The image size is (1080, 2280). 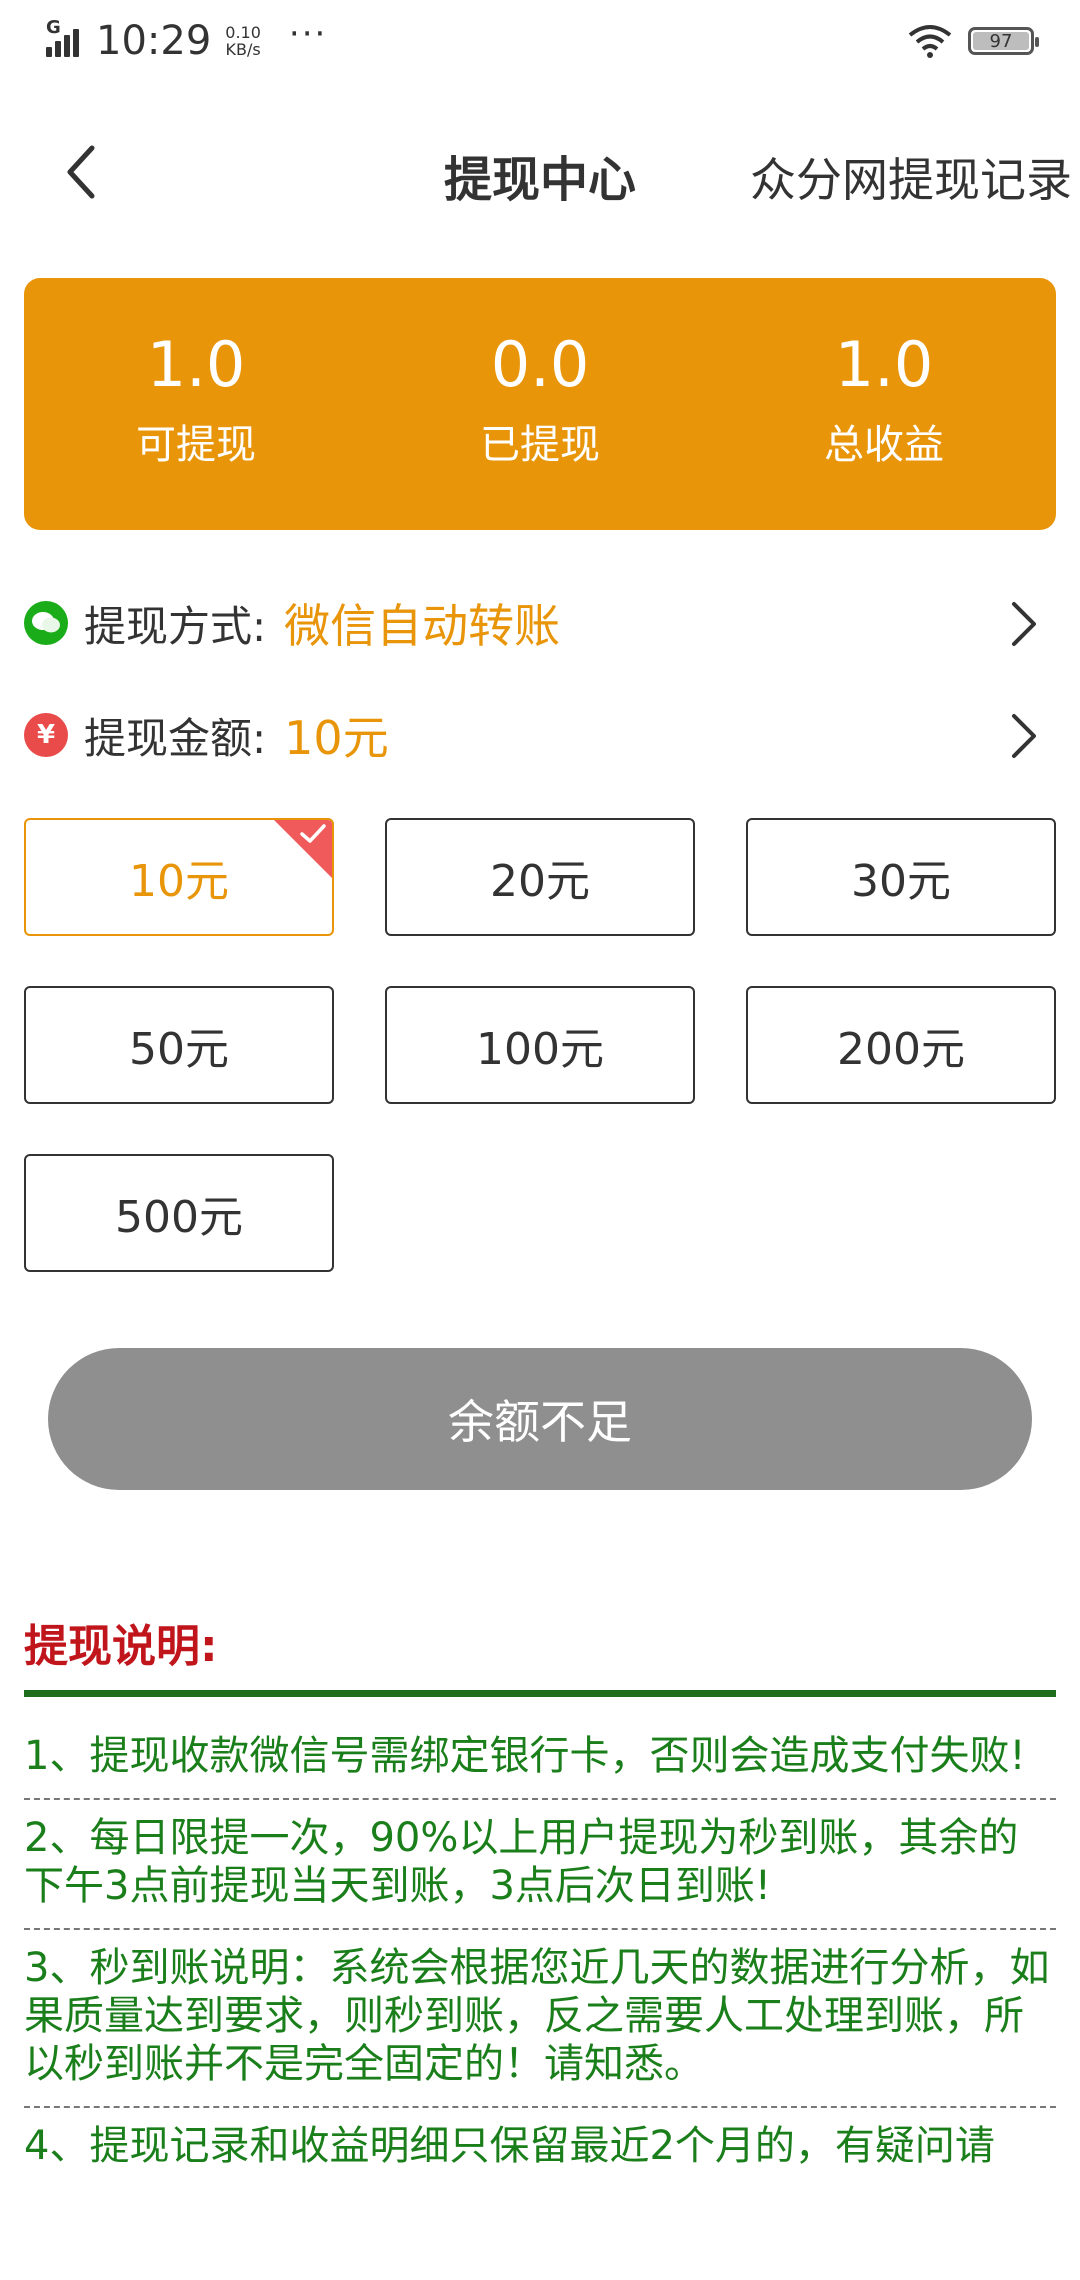 I want to click on status-time: 10:29, so click(x=154, y=41).